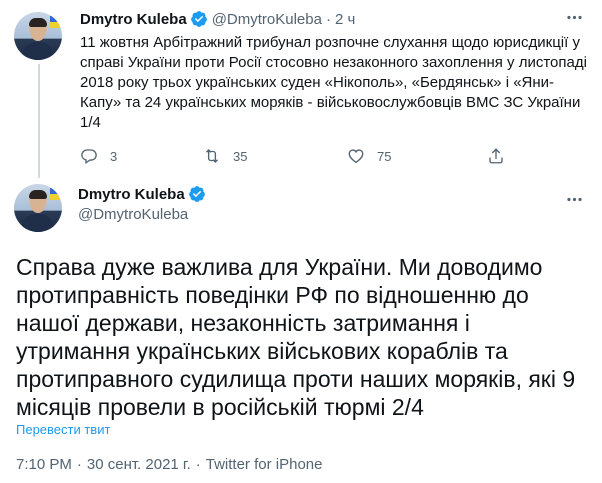 The image size is (602, 483). What do you see at coordinates (225, 156) in the screenshot?
I see `retweet-button: 35` at bounding box center [225, 156].